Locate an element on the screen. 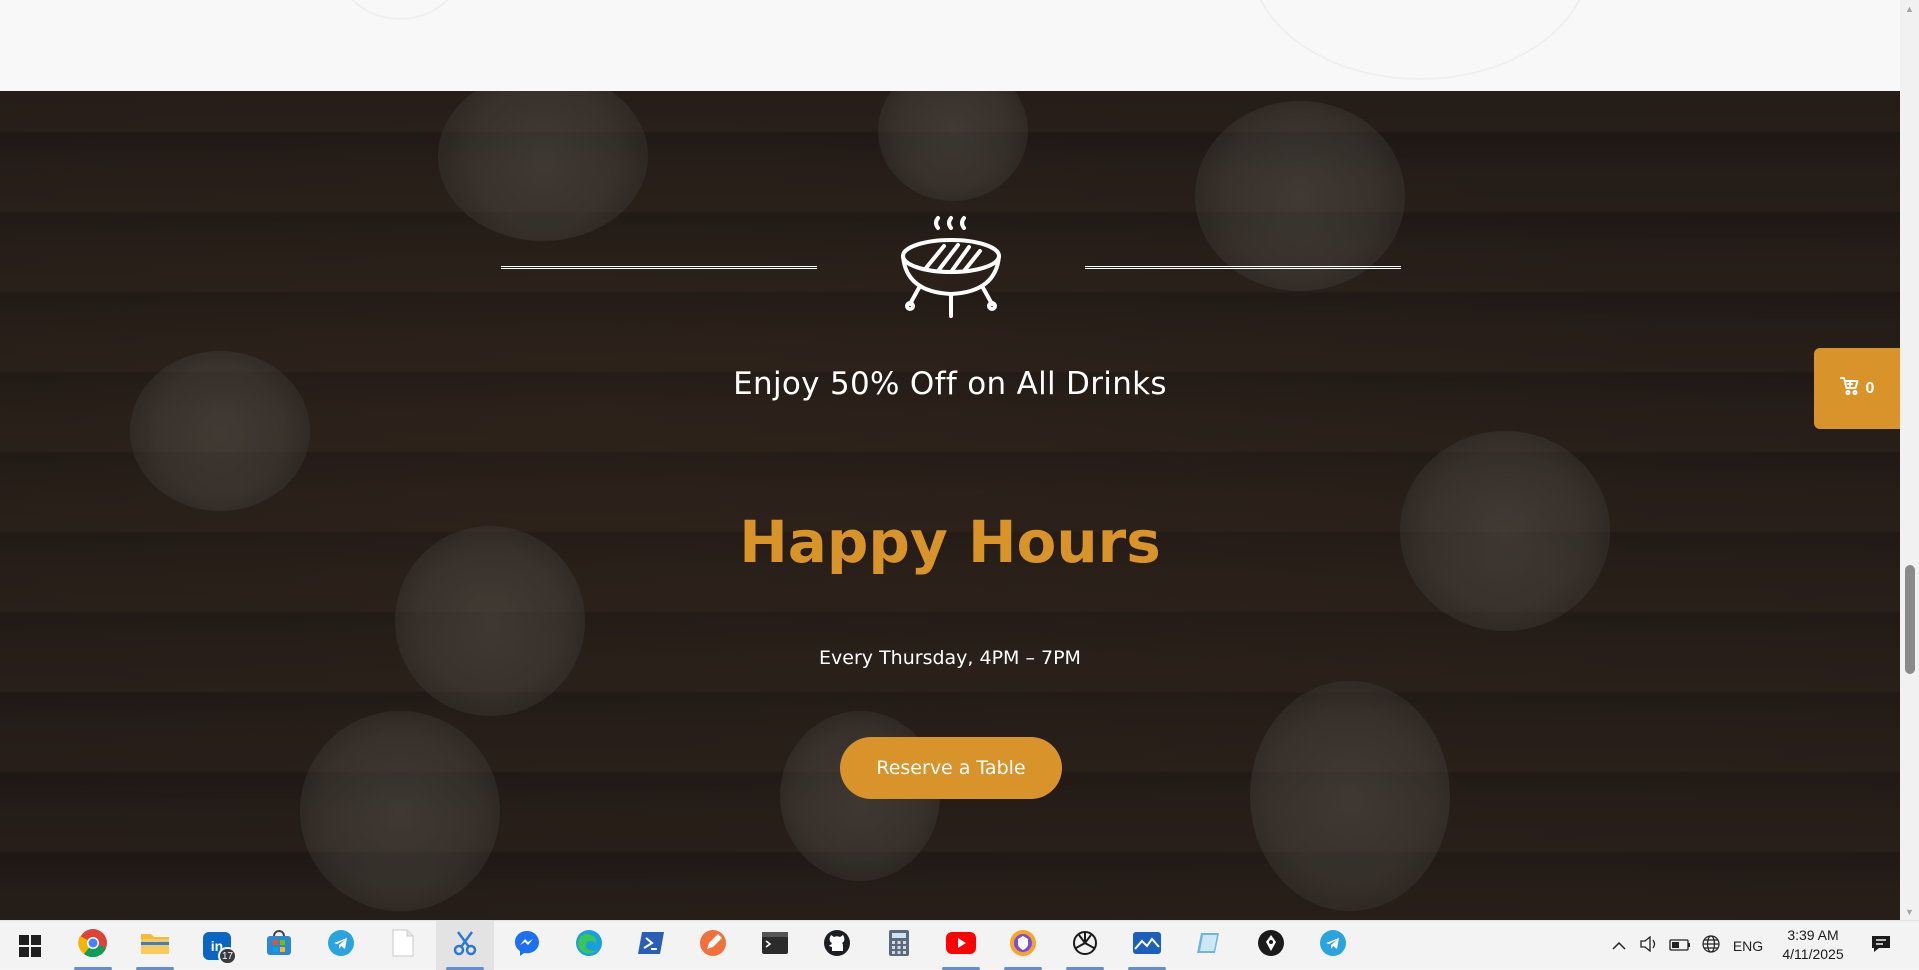  brave-icon is located at coordinates (1023, 945).